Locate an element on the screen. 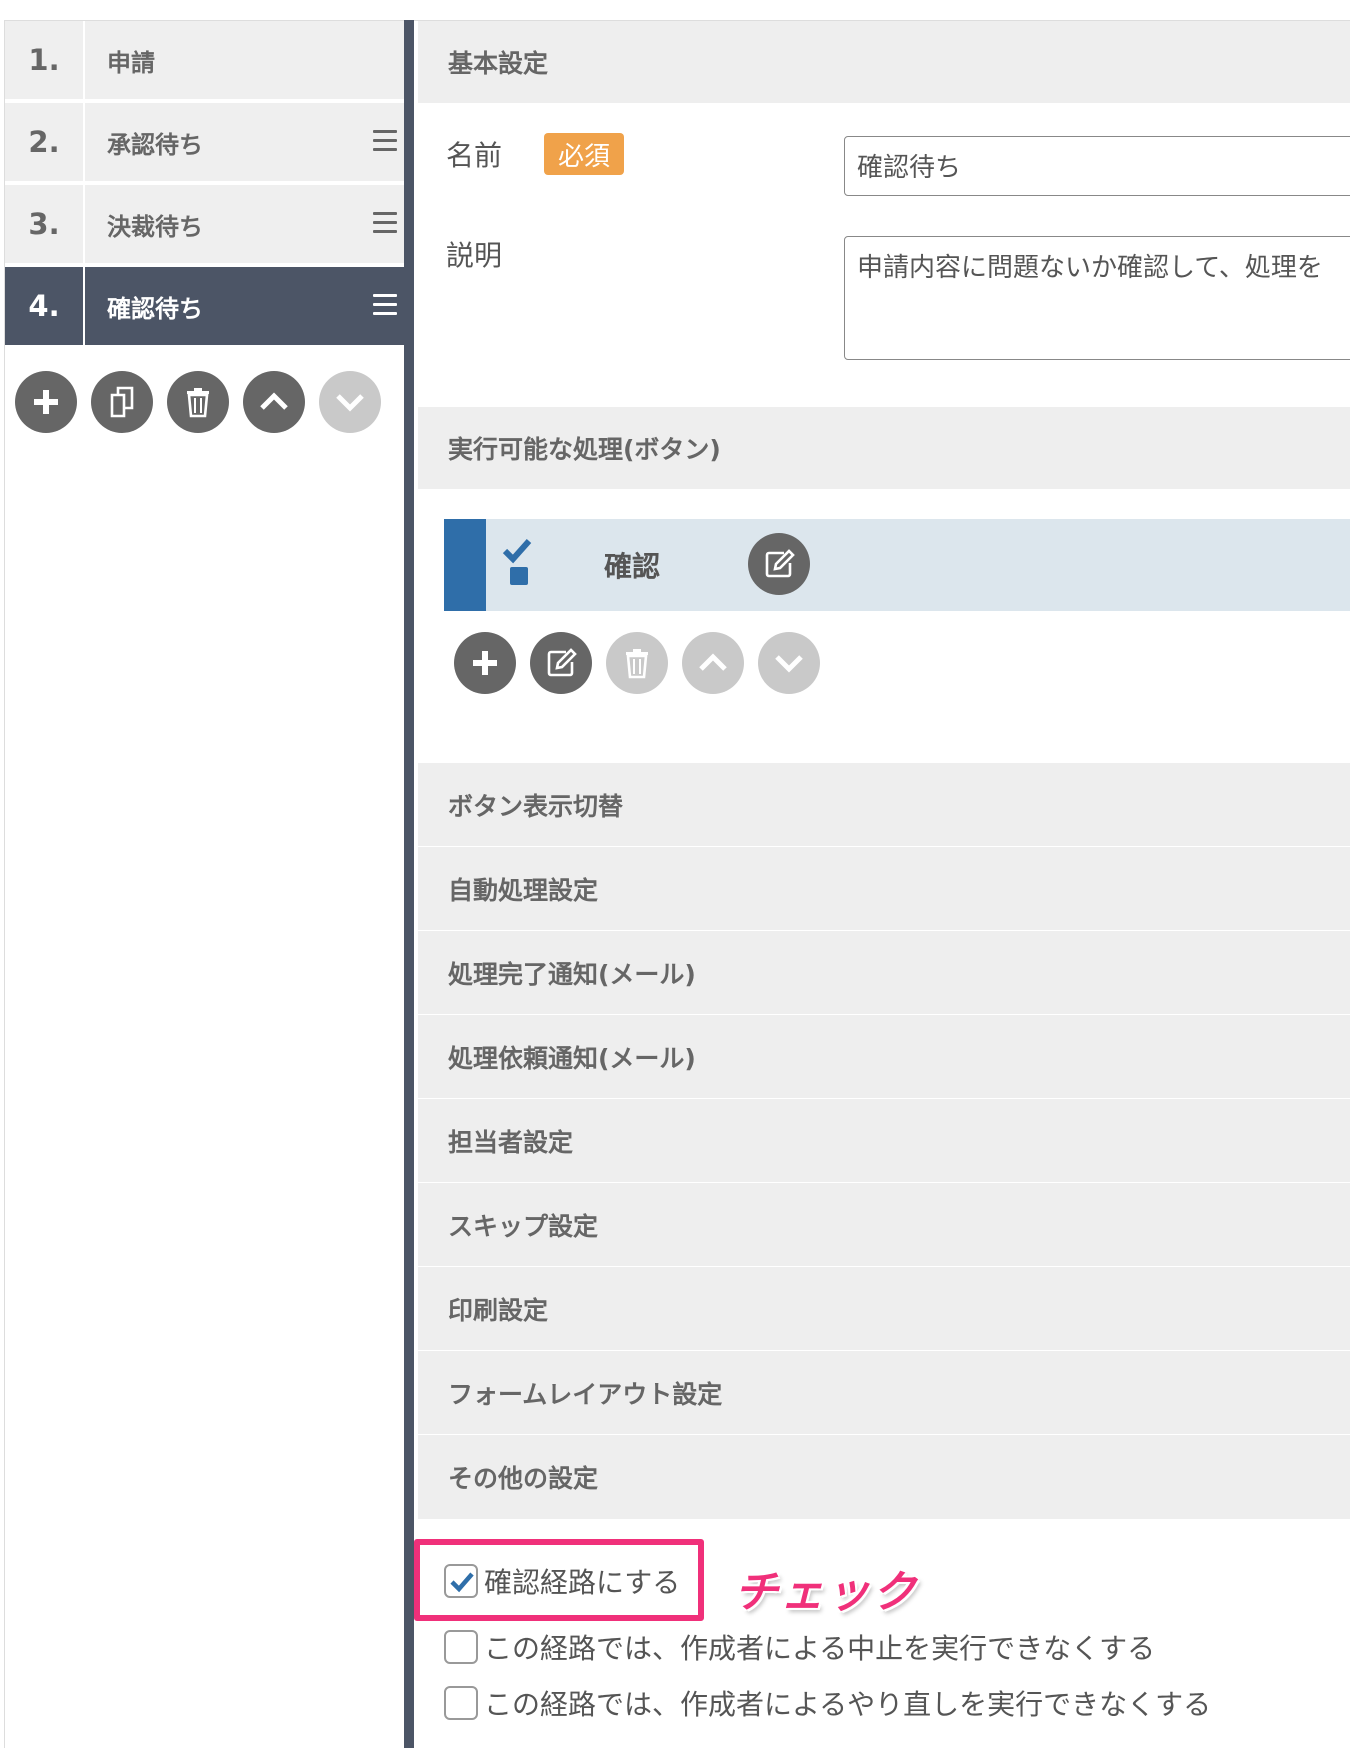  section-print: 印刷設定 is located at coordinates (884, 1309).